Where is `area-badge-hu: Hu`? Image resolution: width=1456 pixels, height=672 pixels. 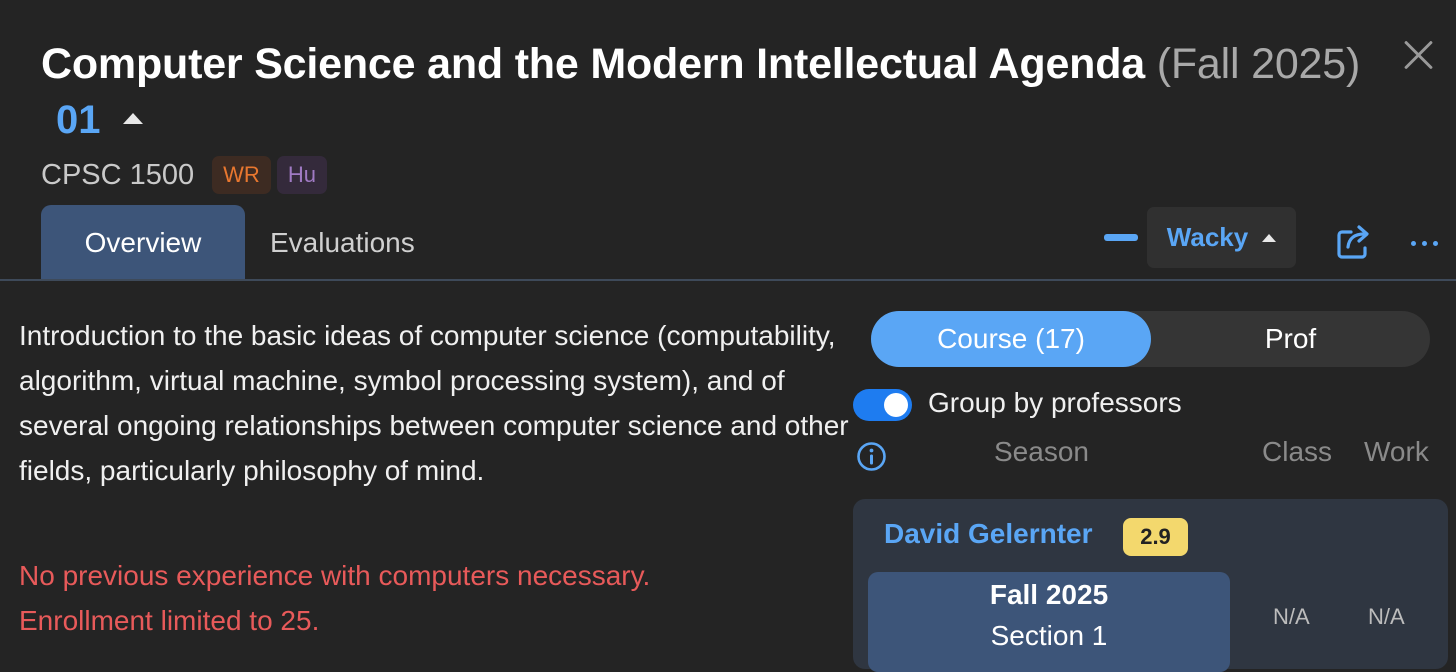 area-badge-hu: Hu is located at coordinates (301, 175).